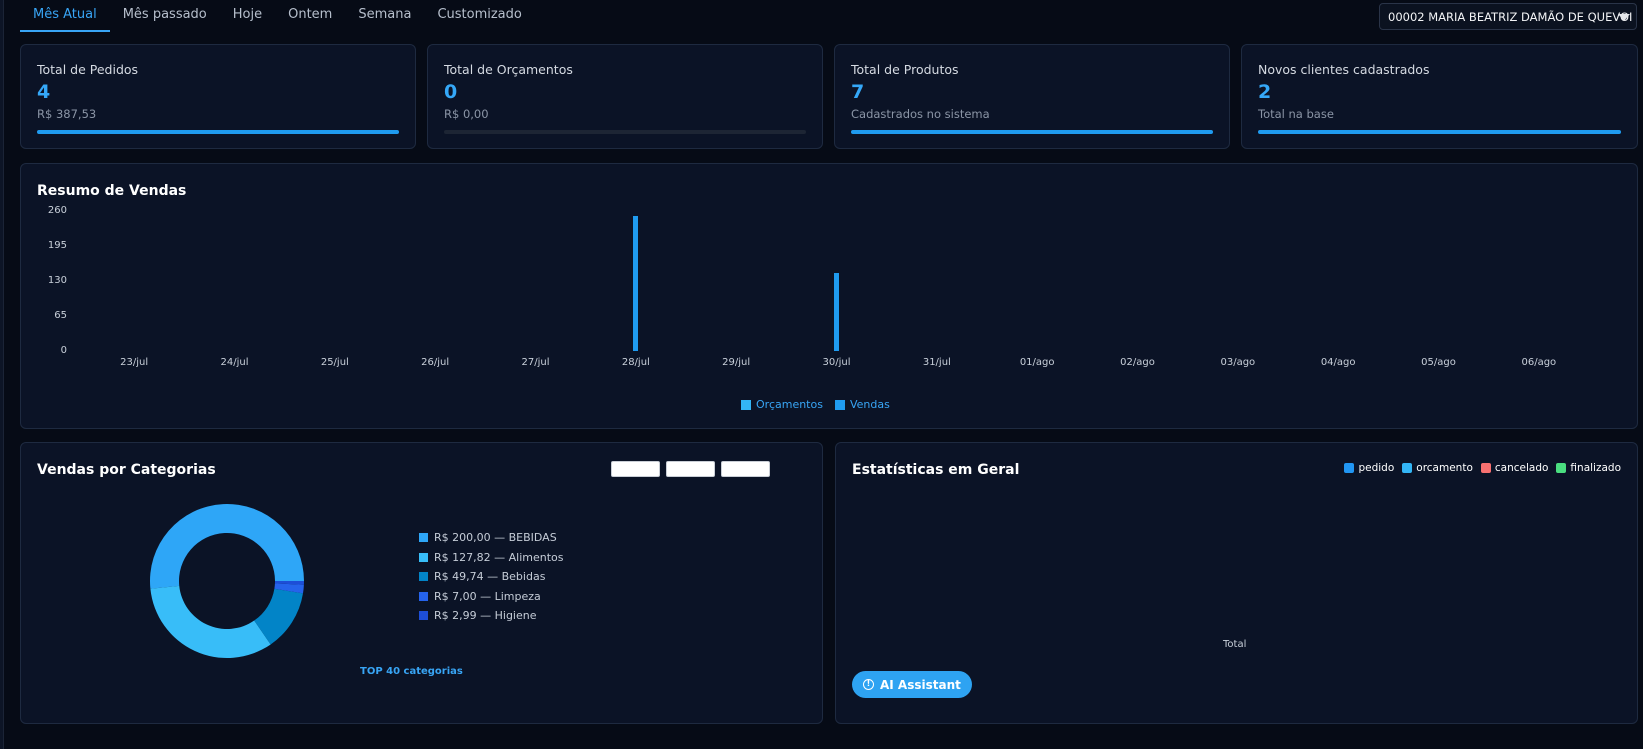 This screenshot has width=1643, height=749. Describe the element at coordinates (625, 96) in the screenshot. I see `card-total-orcamentos: Total de Orçamentos 0 R$ 0,00` at that location.